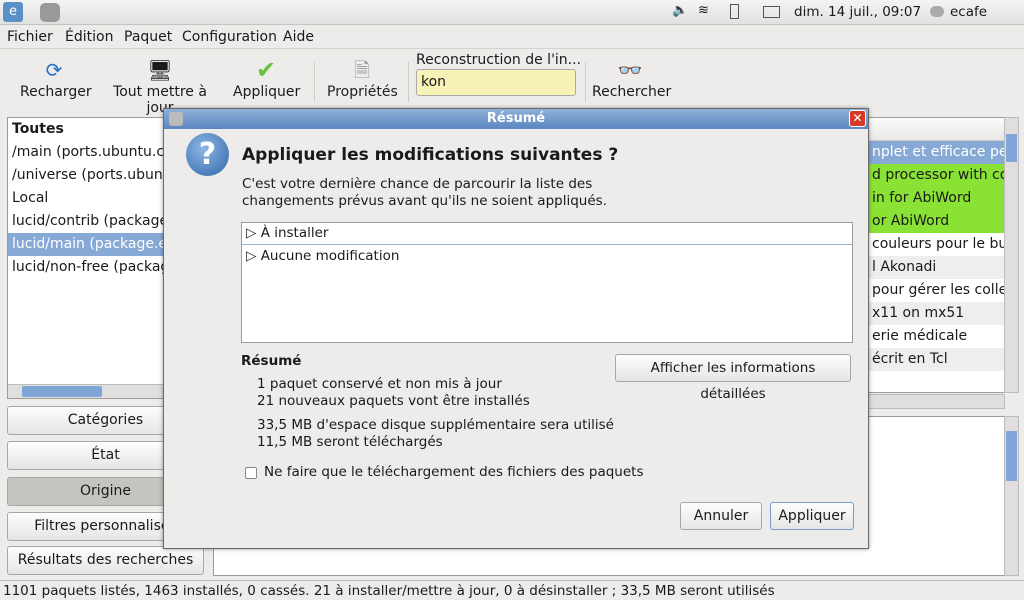  Describe the element at coordinates (298, 37) in the screenshot. I see `menu-aide: Aide` at that location.